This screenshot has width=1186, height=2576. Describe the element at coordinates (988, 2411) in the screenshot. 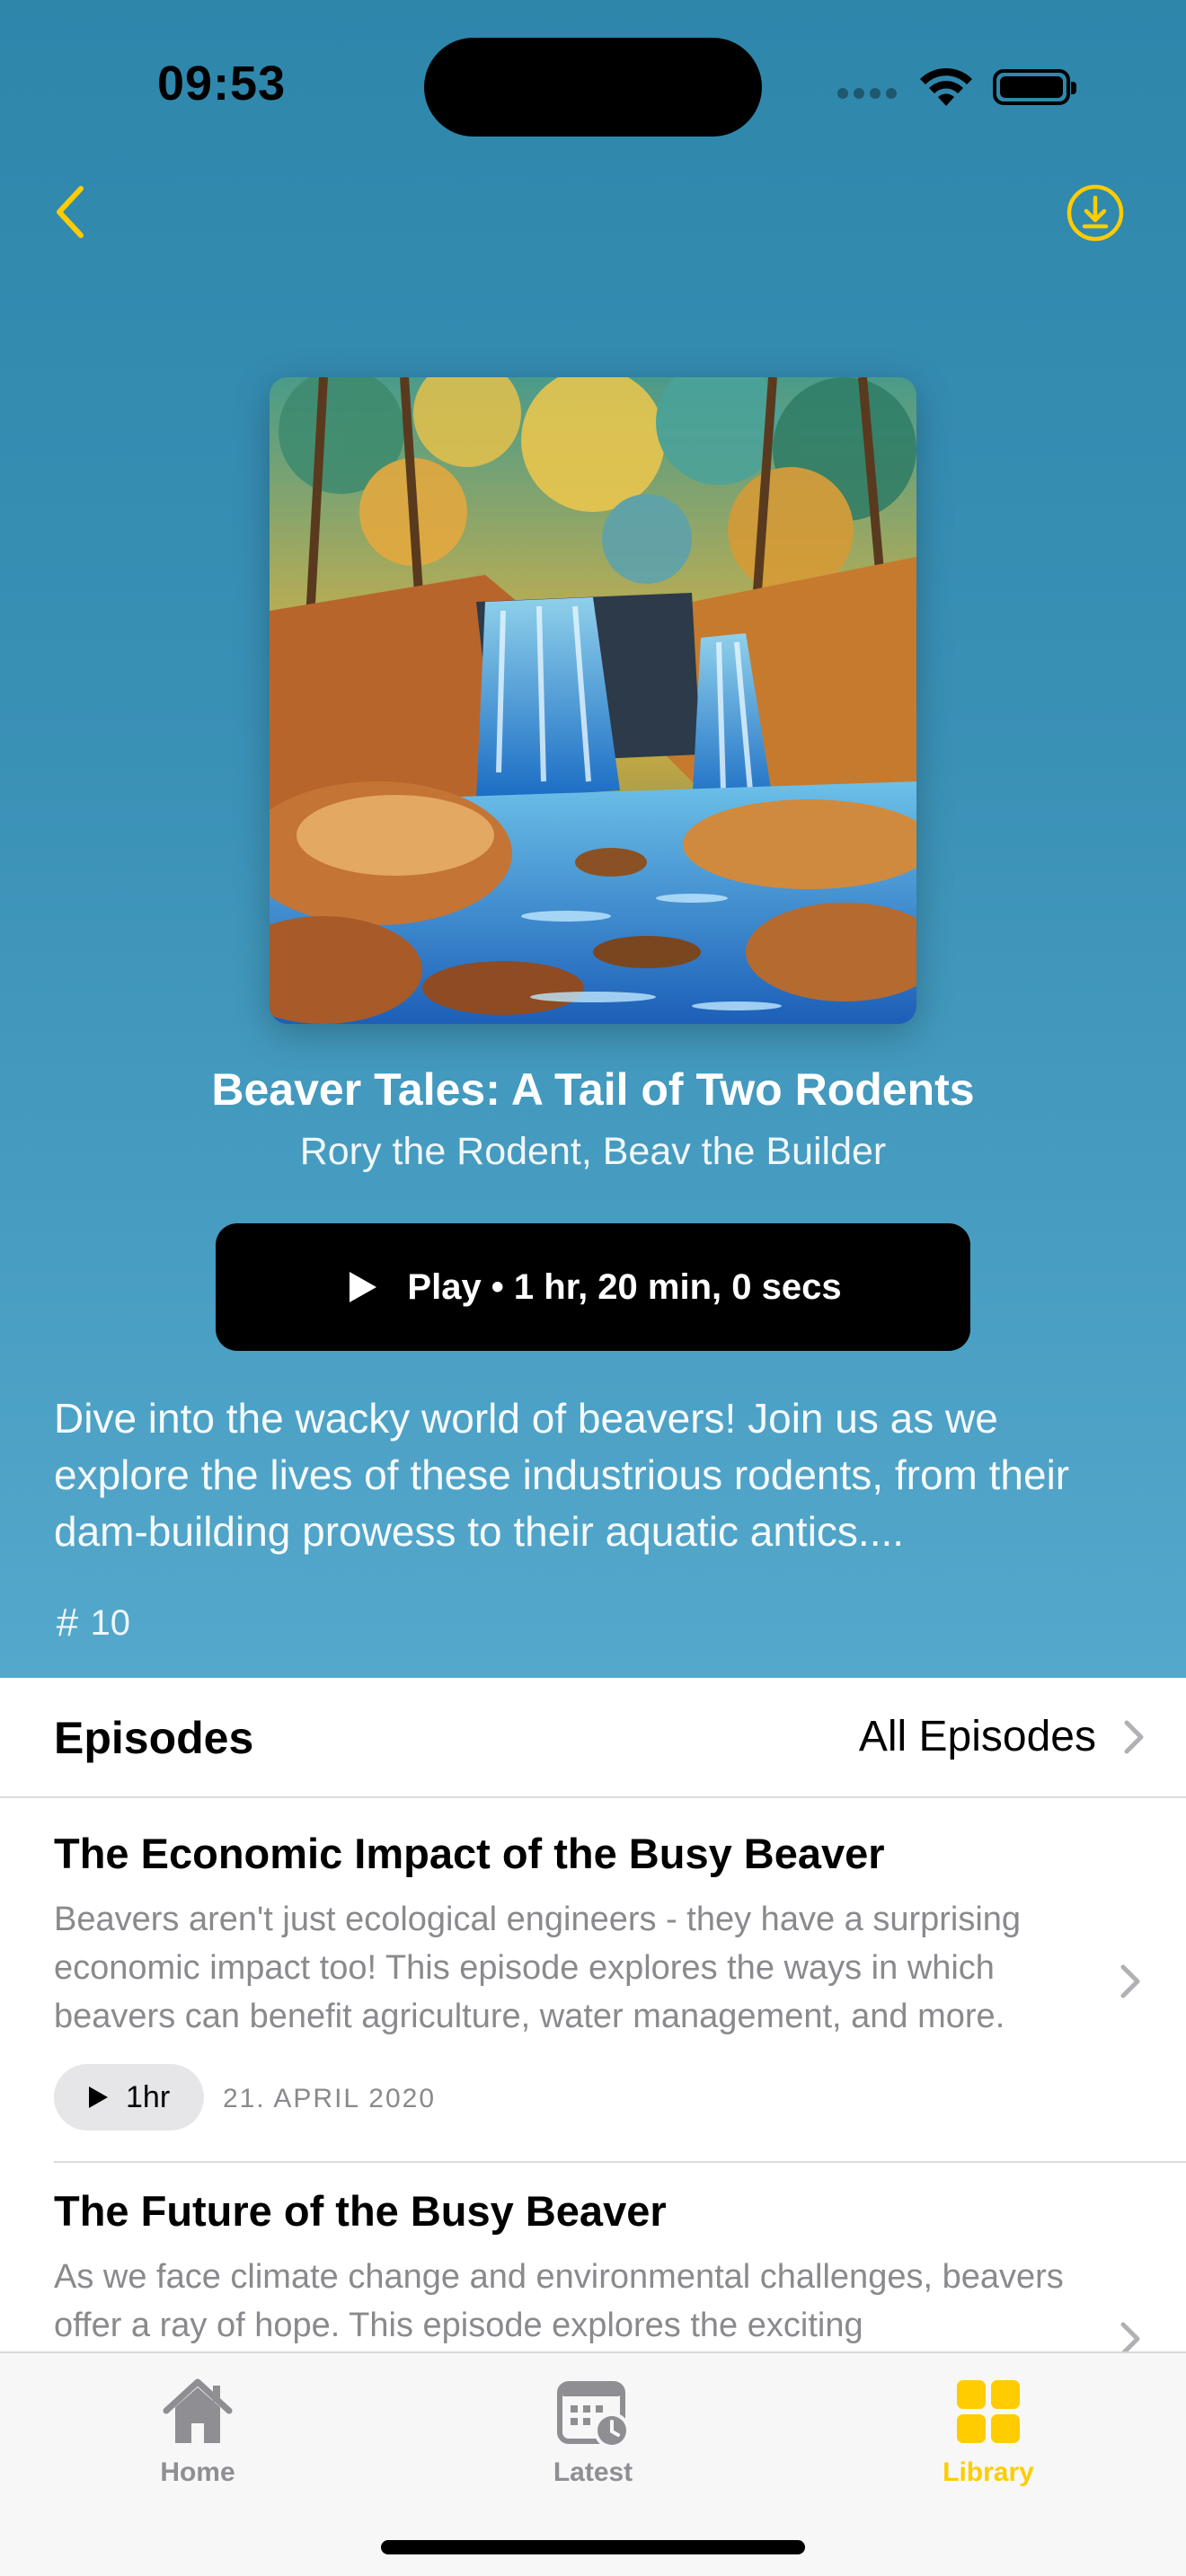

I see `grid-icon` at that location.